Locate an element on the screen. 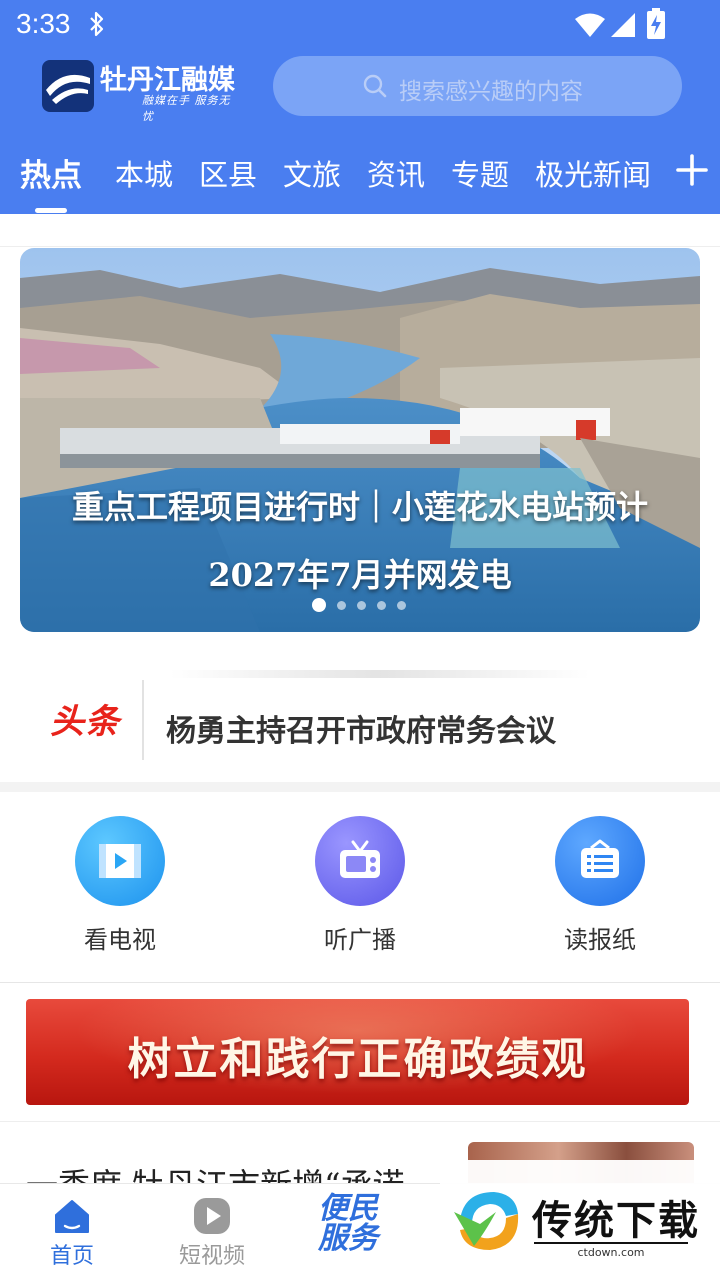  channel-tabs: 热点 本城 区县 文旅 资讯 专题 极光新闻 is located at coordinates (360, 180).